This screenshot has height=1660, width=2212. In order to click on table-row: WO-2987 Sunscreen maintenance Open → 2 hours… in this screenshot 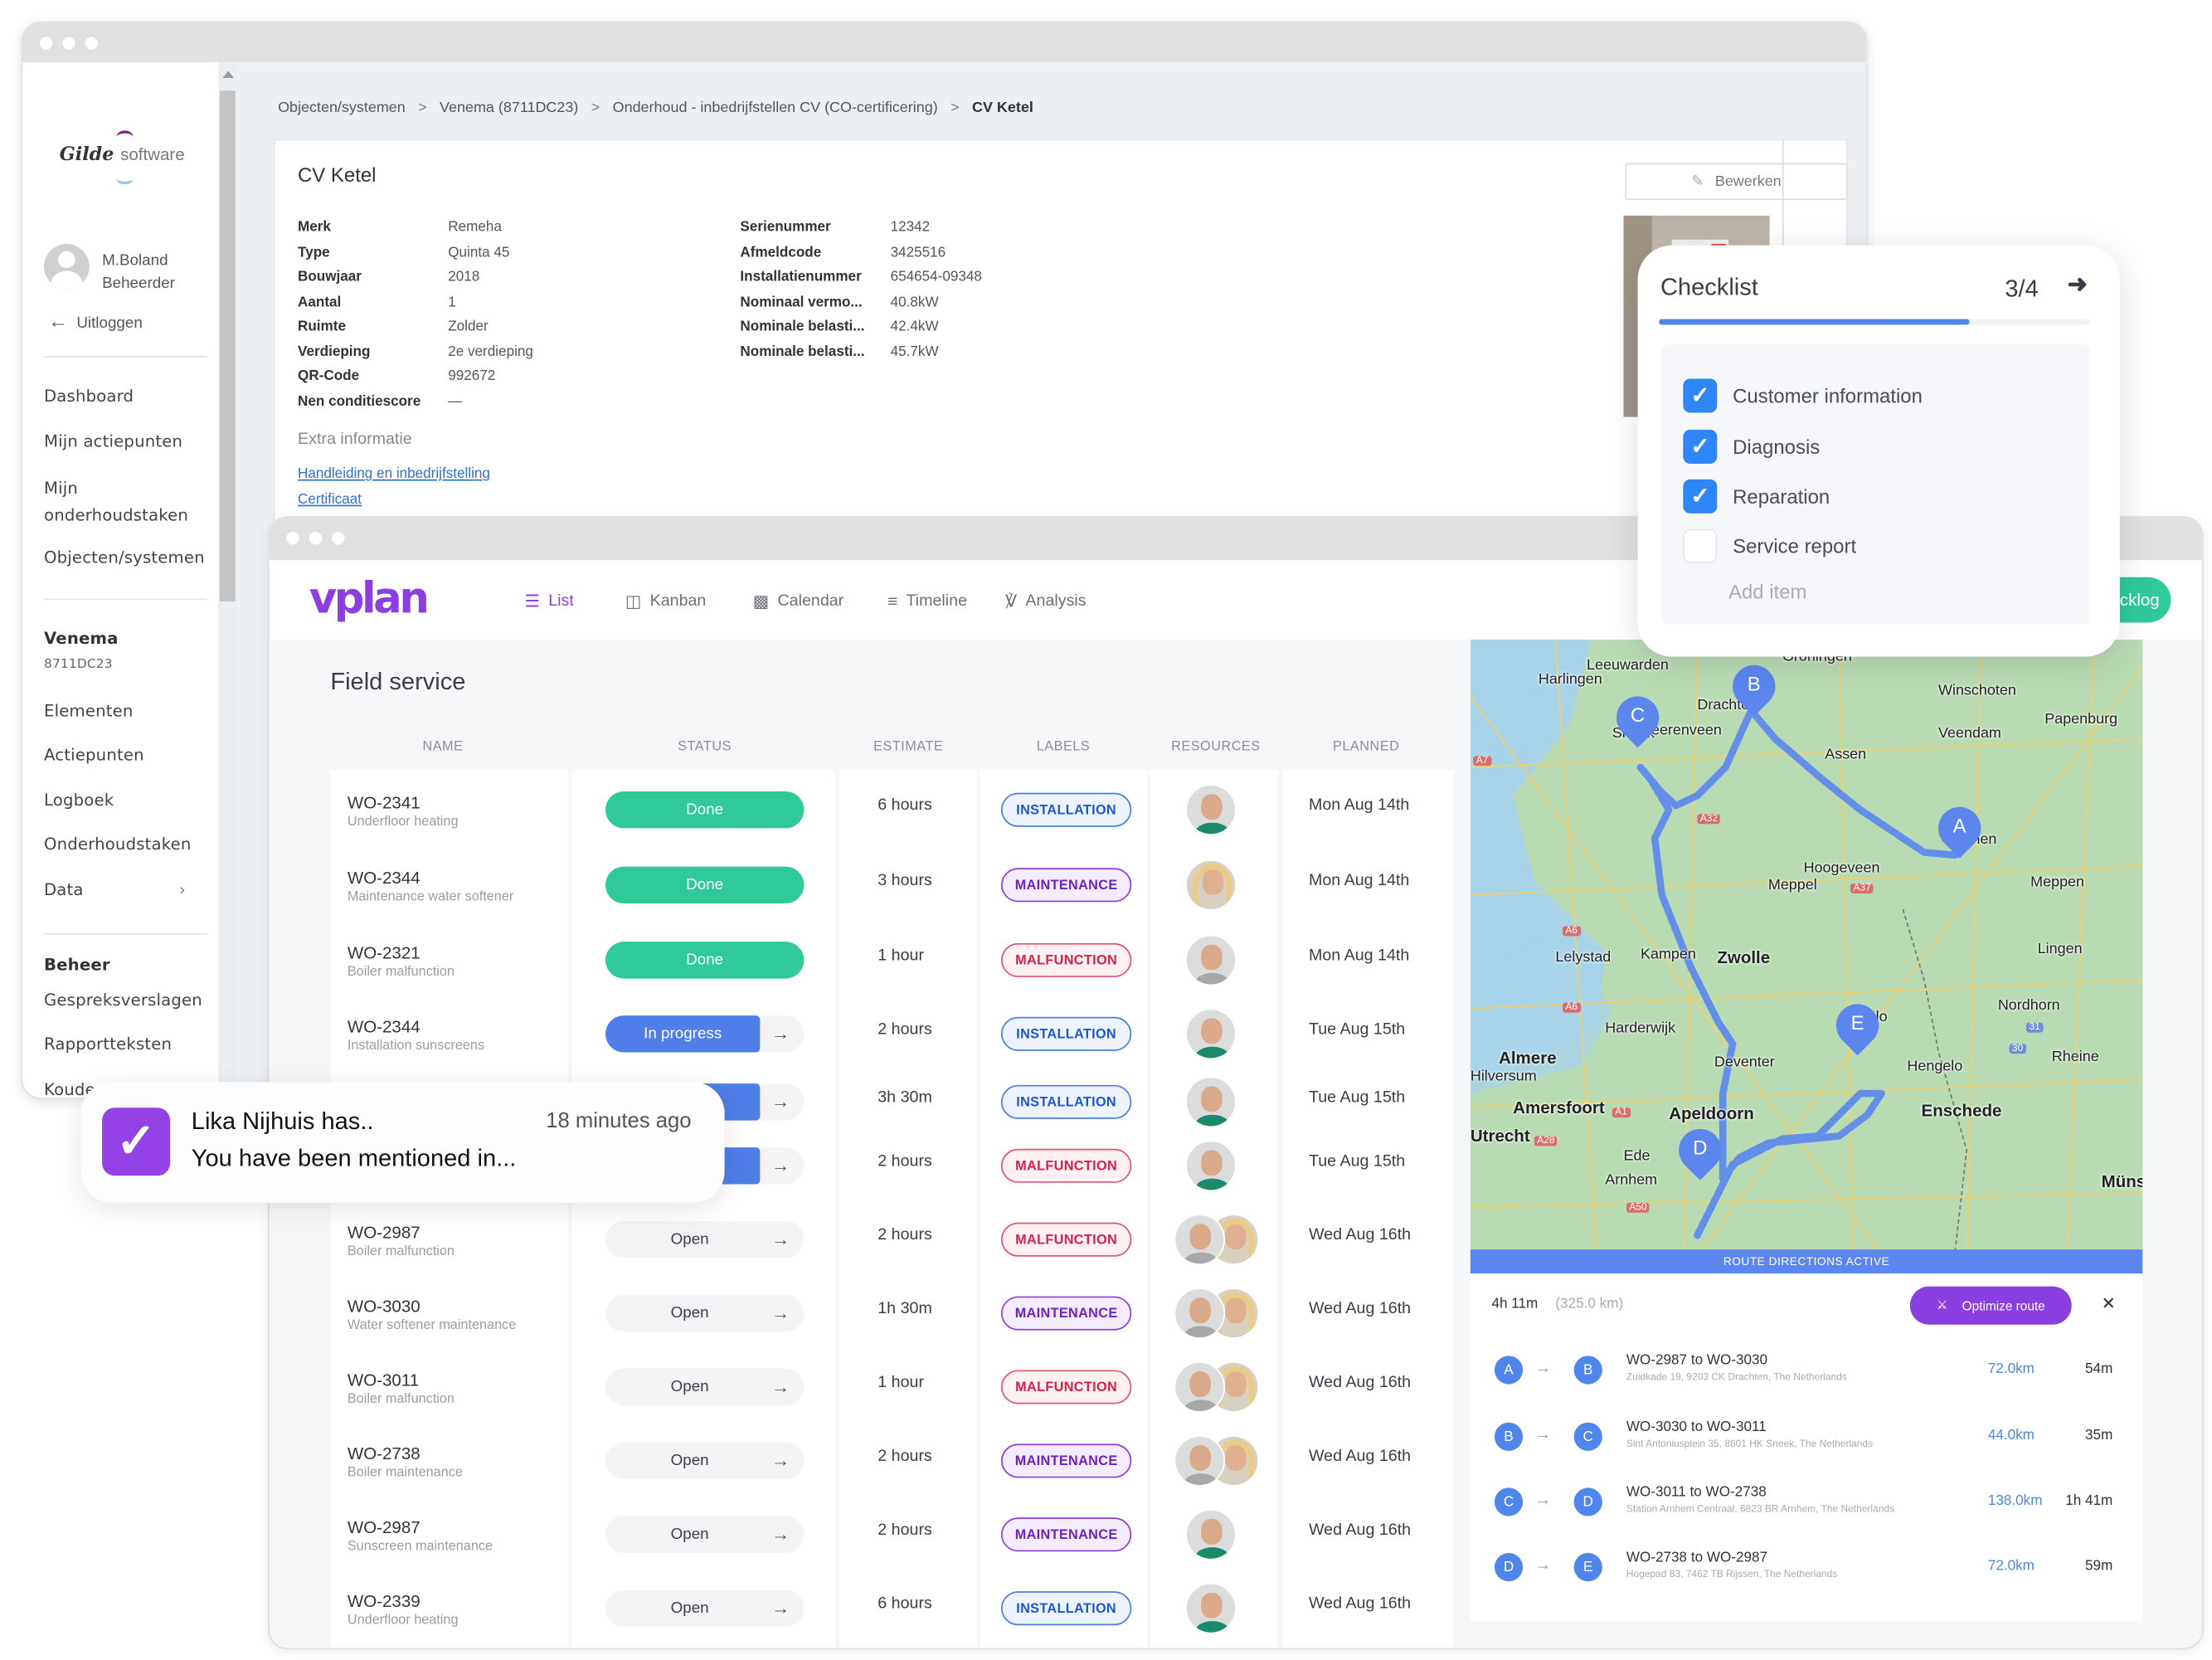, I will do `click(898, 1532)`.